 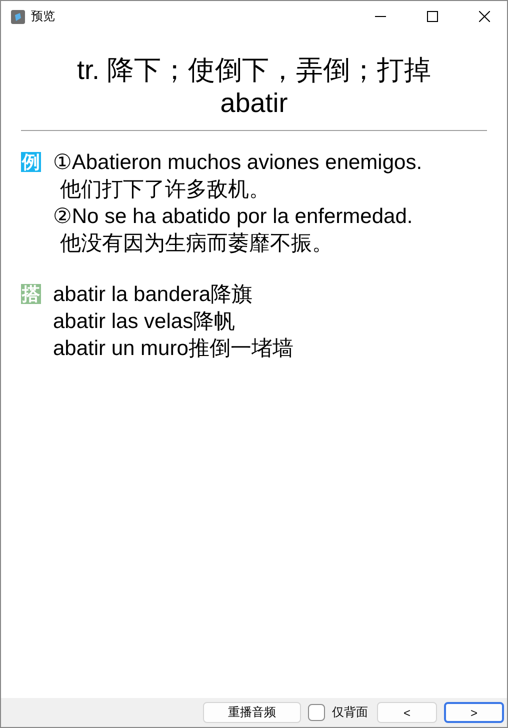 I want to click on example-text: abatir las velas降帆, so click(x=144, y=322).